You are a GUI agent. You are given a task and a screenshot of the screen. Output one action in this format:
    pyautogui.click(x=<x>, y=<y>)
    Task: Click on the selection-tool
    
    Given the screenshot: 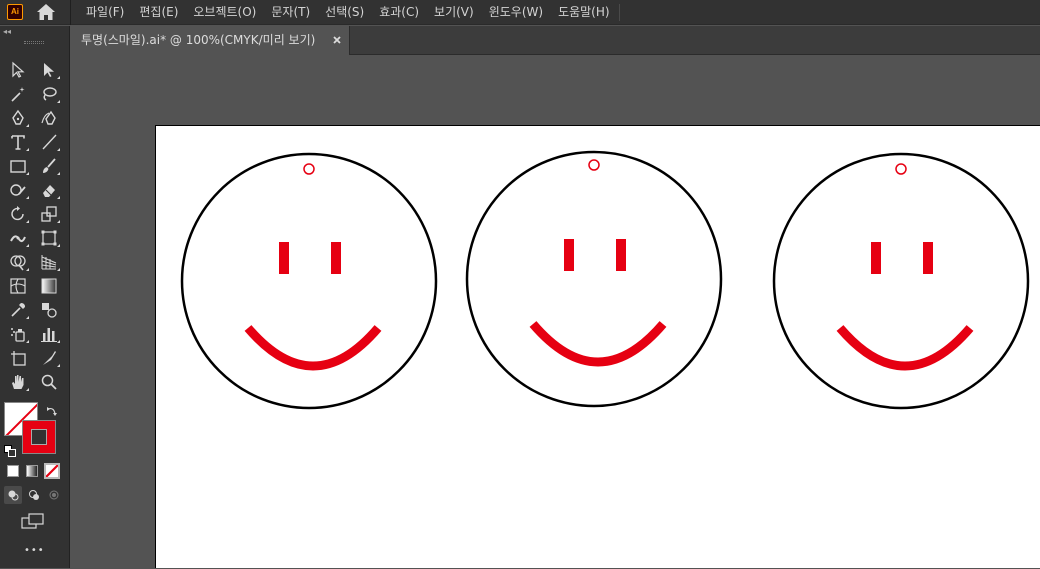 What is the action you would take?
    pyautogui.click(x=18, y=70)
    